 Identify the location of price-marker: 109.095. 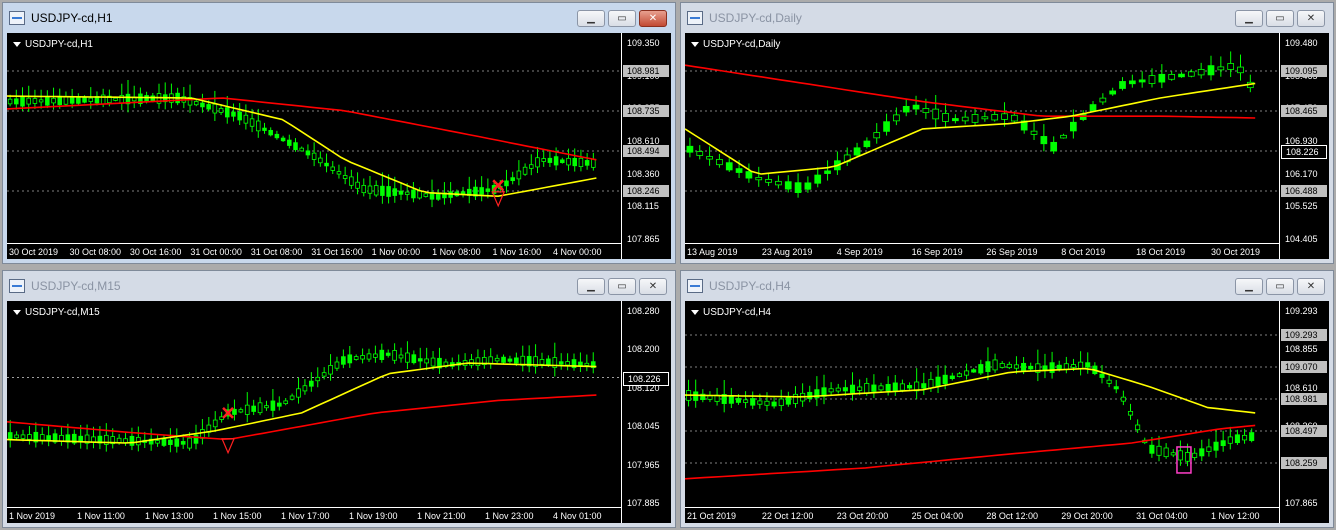
(1304, 71).